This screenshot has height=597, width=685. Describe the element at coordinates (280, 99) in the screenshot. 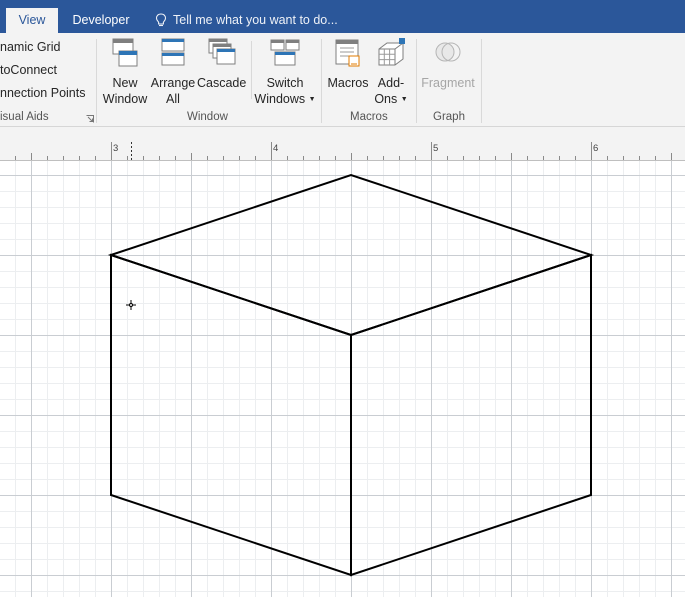

I see `switch-windows-label-text: Windows` at that location.